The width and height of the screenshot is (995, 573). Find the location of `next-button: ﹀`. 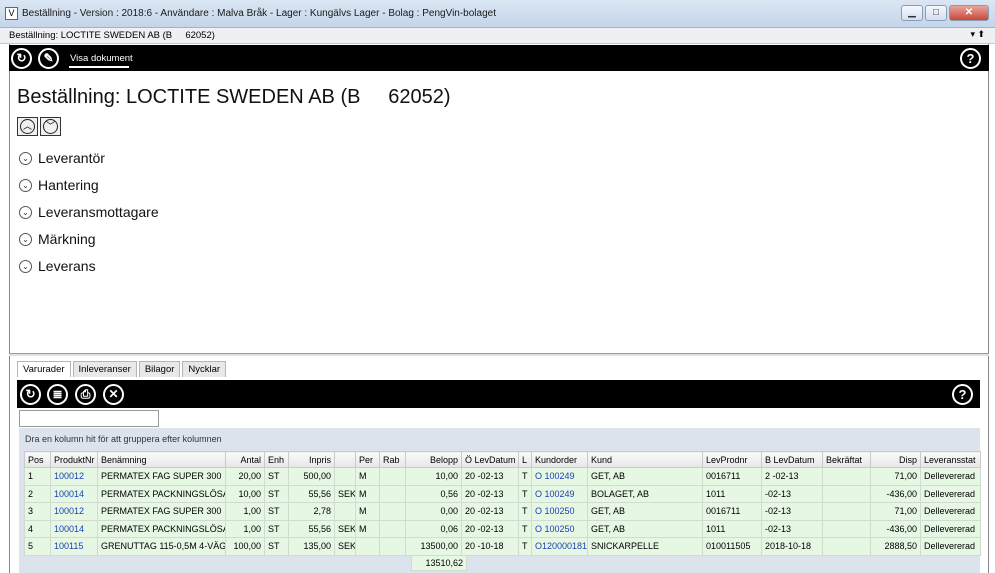

next-button: ﹀ is located at coordinates (50, 126).